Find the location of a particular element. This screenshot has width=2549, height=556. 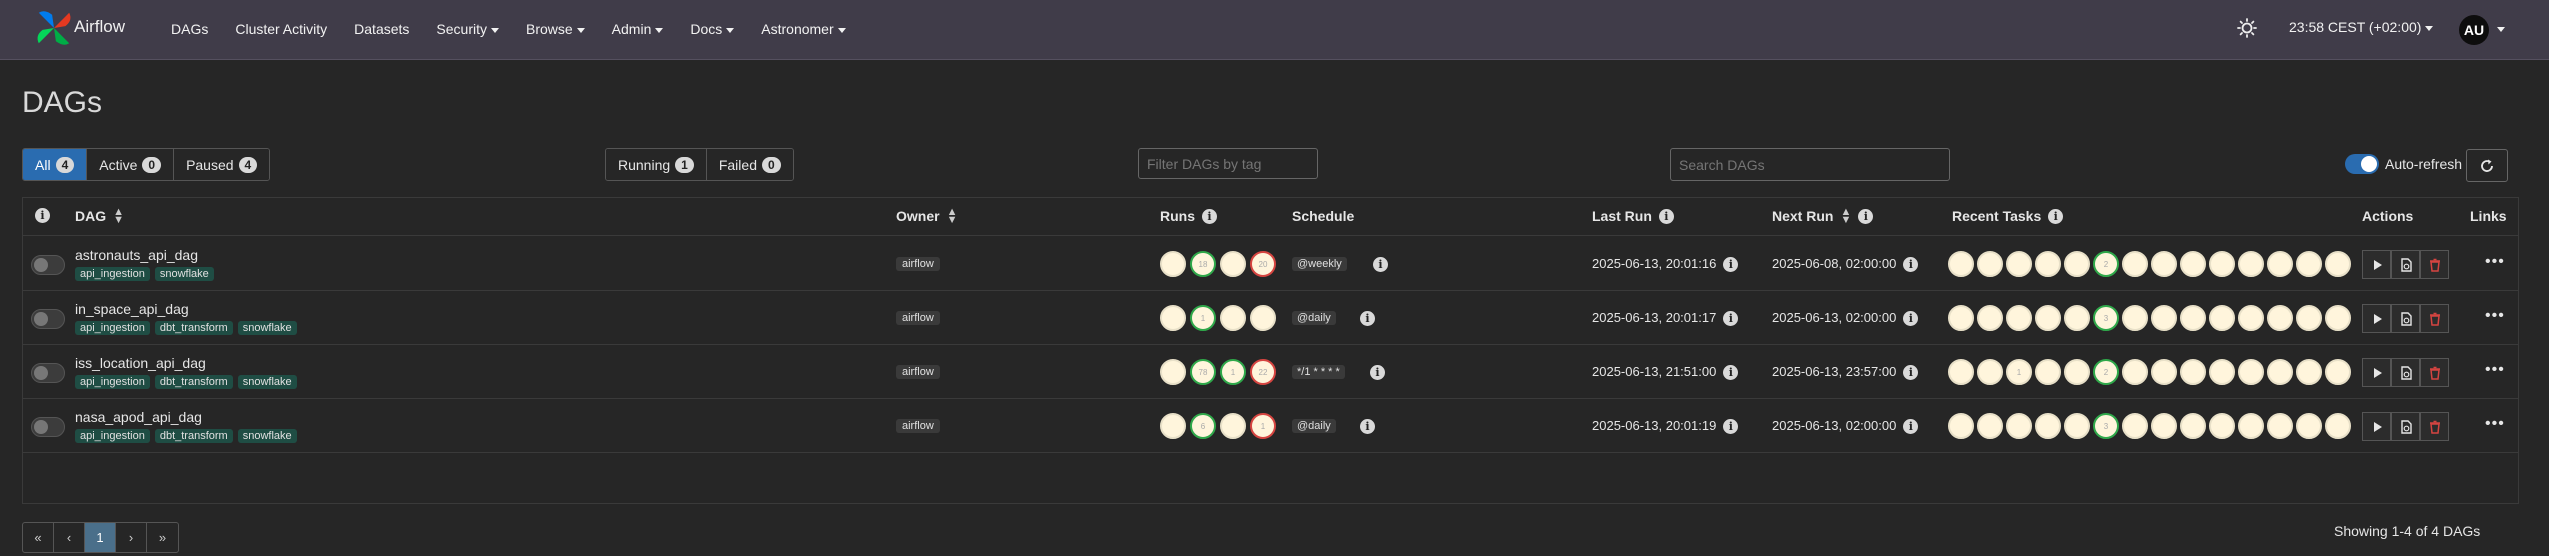

nav-docs: Docs is located at coordinates (712, 29).